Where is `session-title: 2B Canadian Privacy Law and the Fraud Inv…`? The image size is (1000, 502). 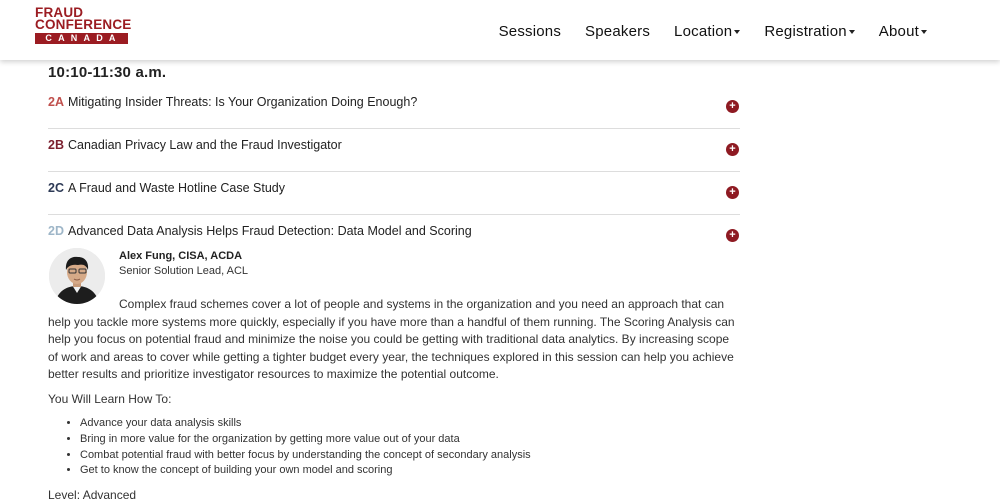 session-title: 2B Canadian Privacy Law and the Fraud Inv… is located at coordinates (195, 145).